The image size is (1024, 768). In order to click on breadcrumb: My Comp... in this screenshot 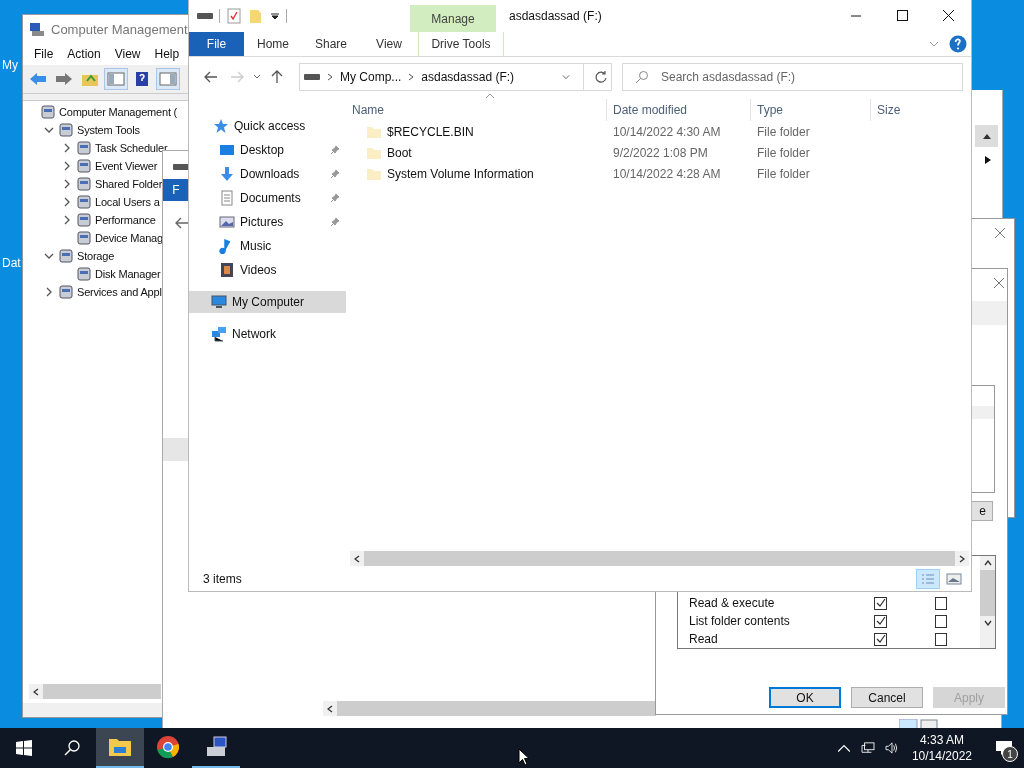, I will do `click(371, 77)`.